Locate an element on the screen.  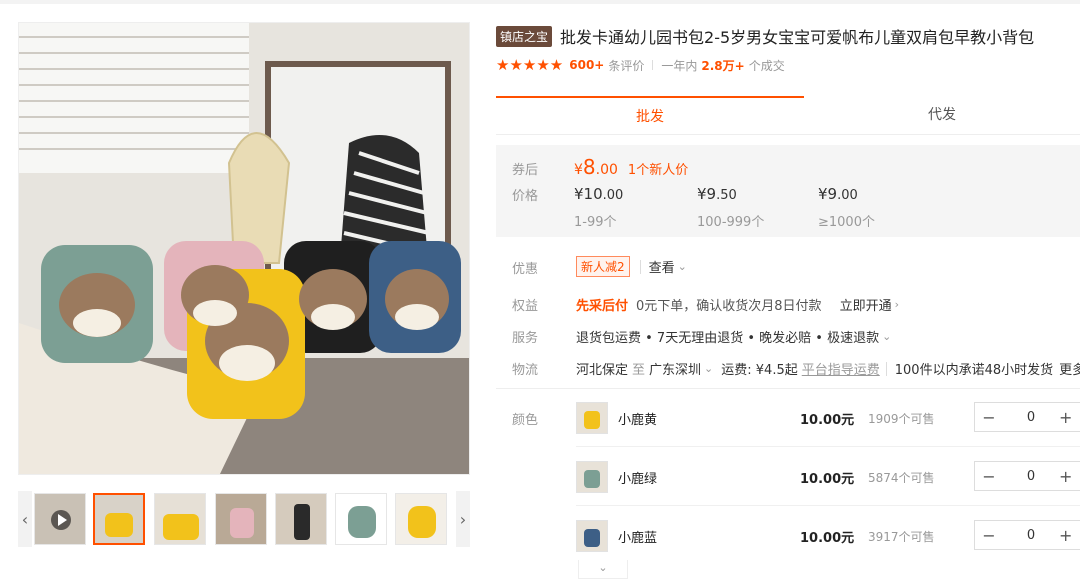
tier-price-int: 9 is located at coordinates (711, 194).